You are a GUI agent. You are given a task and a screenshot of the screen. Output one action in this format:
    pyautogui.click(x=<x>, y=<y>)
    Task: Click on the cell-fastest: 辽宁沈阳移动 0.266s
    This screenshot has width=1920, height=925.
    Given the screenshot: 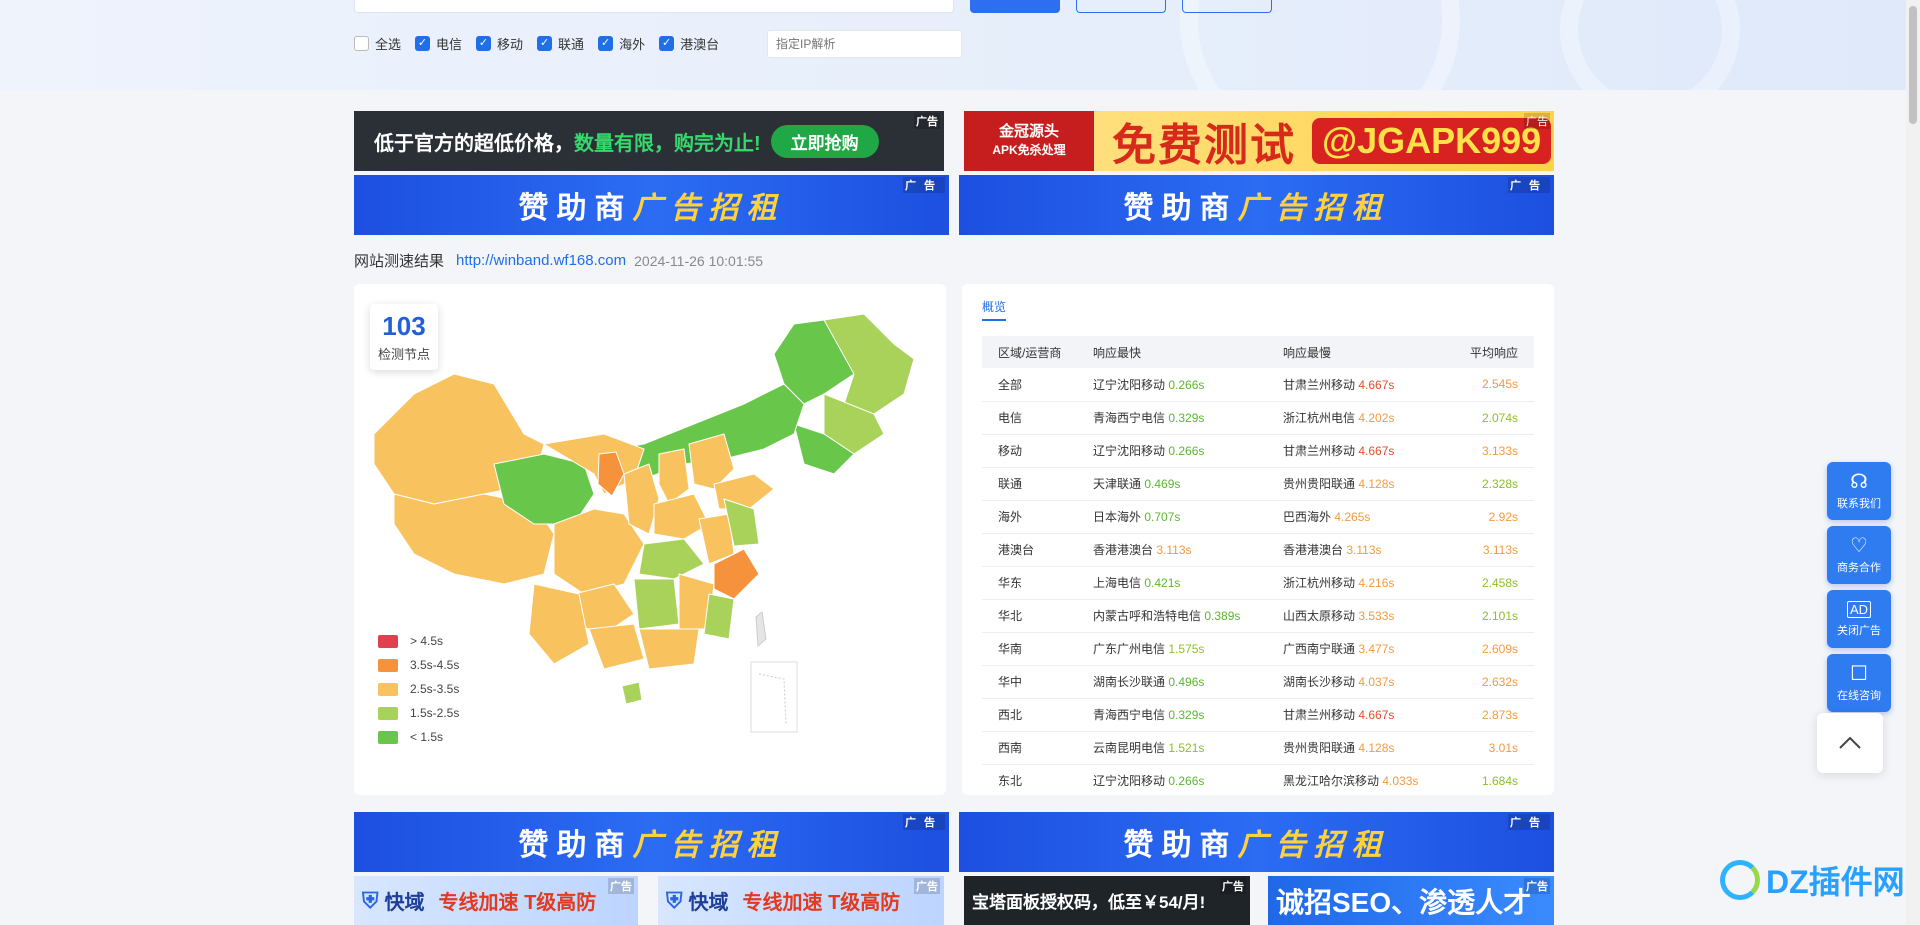 What is the action you would take?
    pyautogui.click(x=1172, y=385)
    